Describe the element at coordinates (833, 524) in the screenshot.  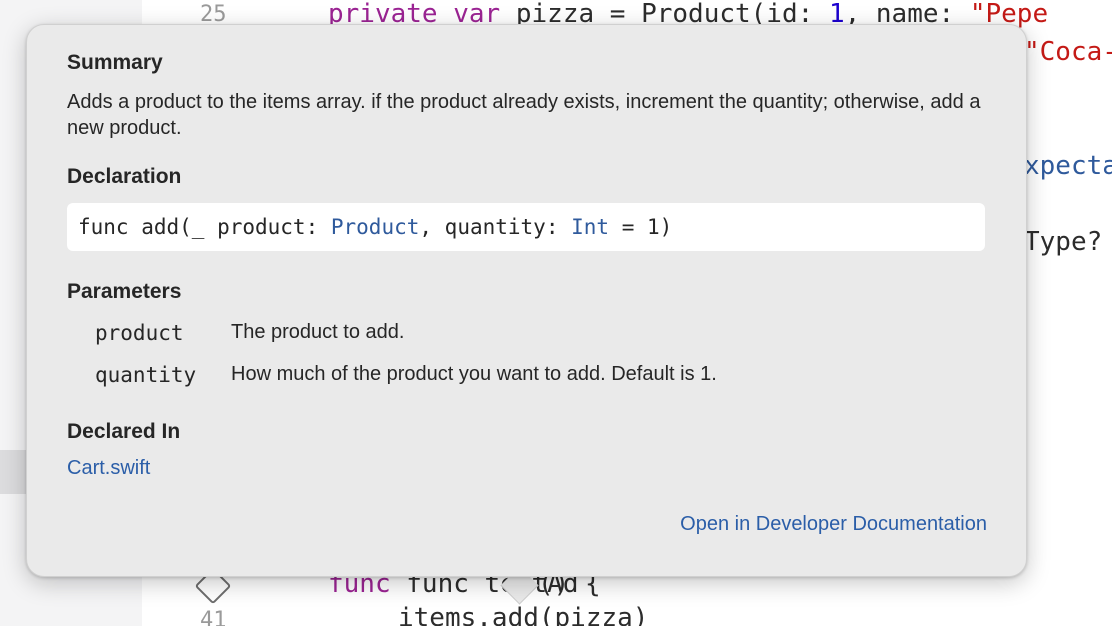
I see `open-developer-documentation-link: Open in Developer Documentation` at that location.